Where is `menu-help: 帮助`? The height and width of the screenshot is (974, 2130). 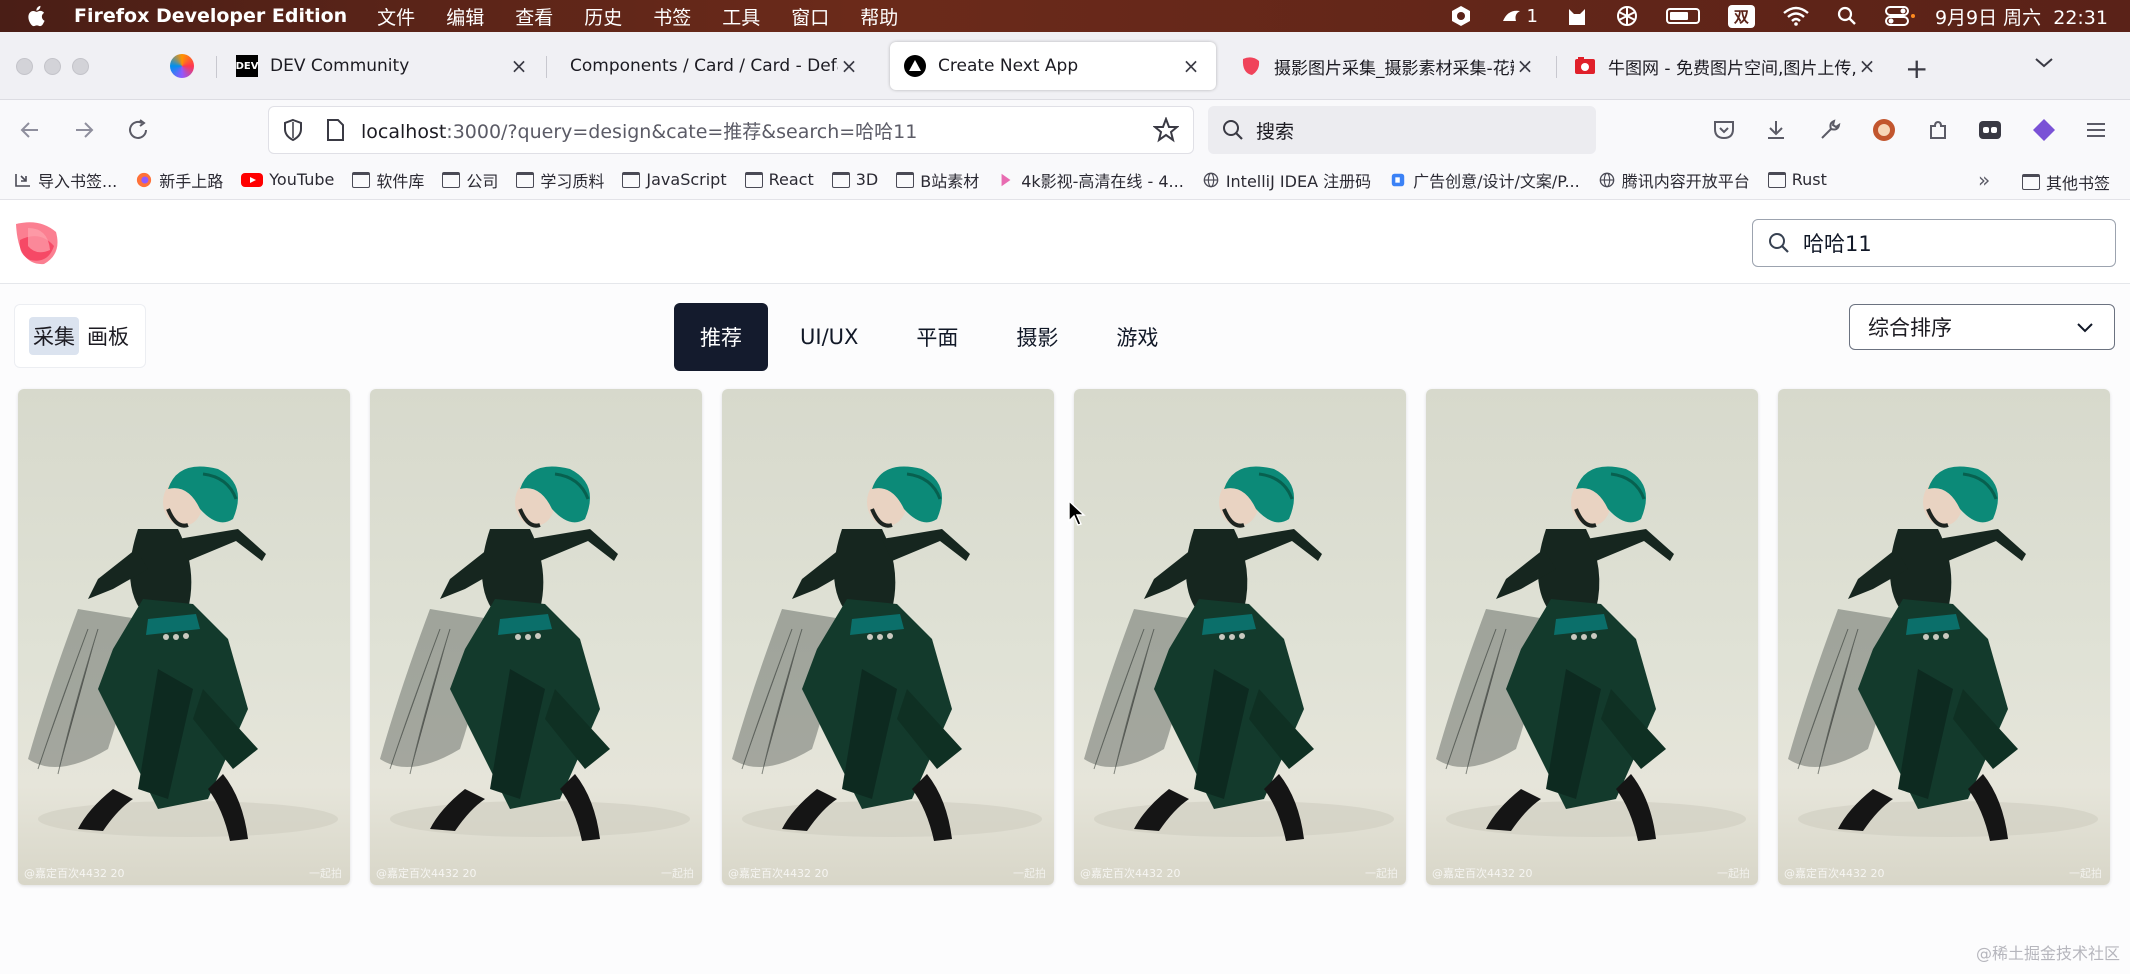
menu-help: 帮助 is located at coordinates (879, 16).